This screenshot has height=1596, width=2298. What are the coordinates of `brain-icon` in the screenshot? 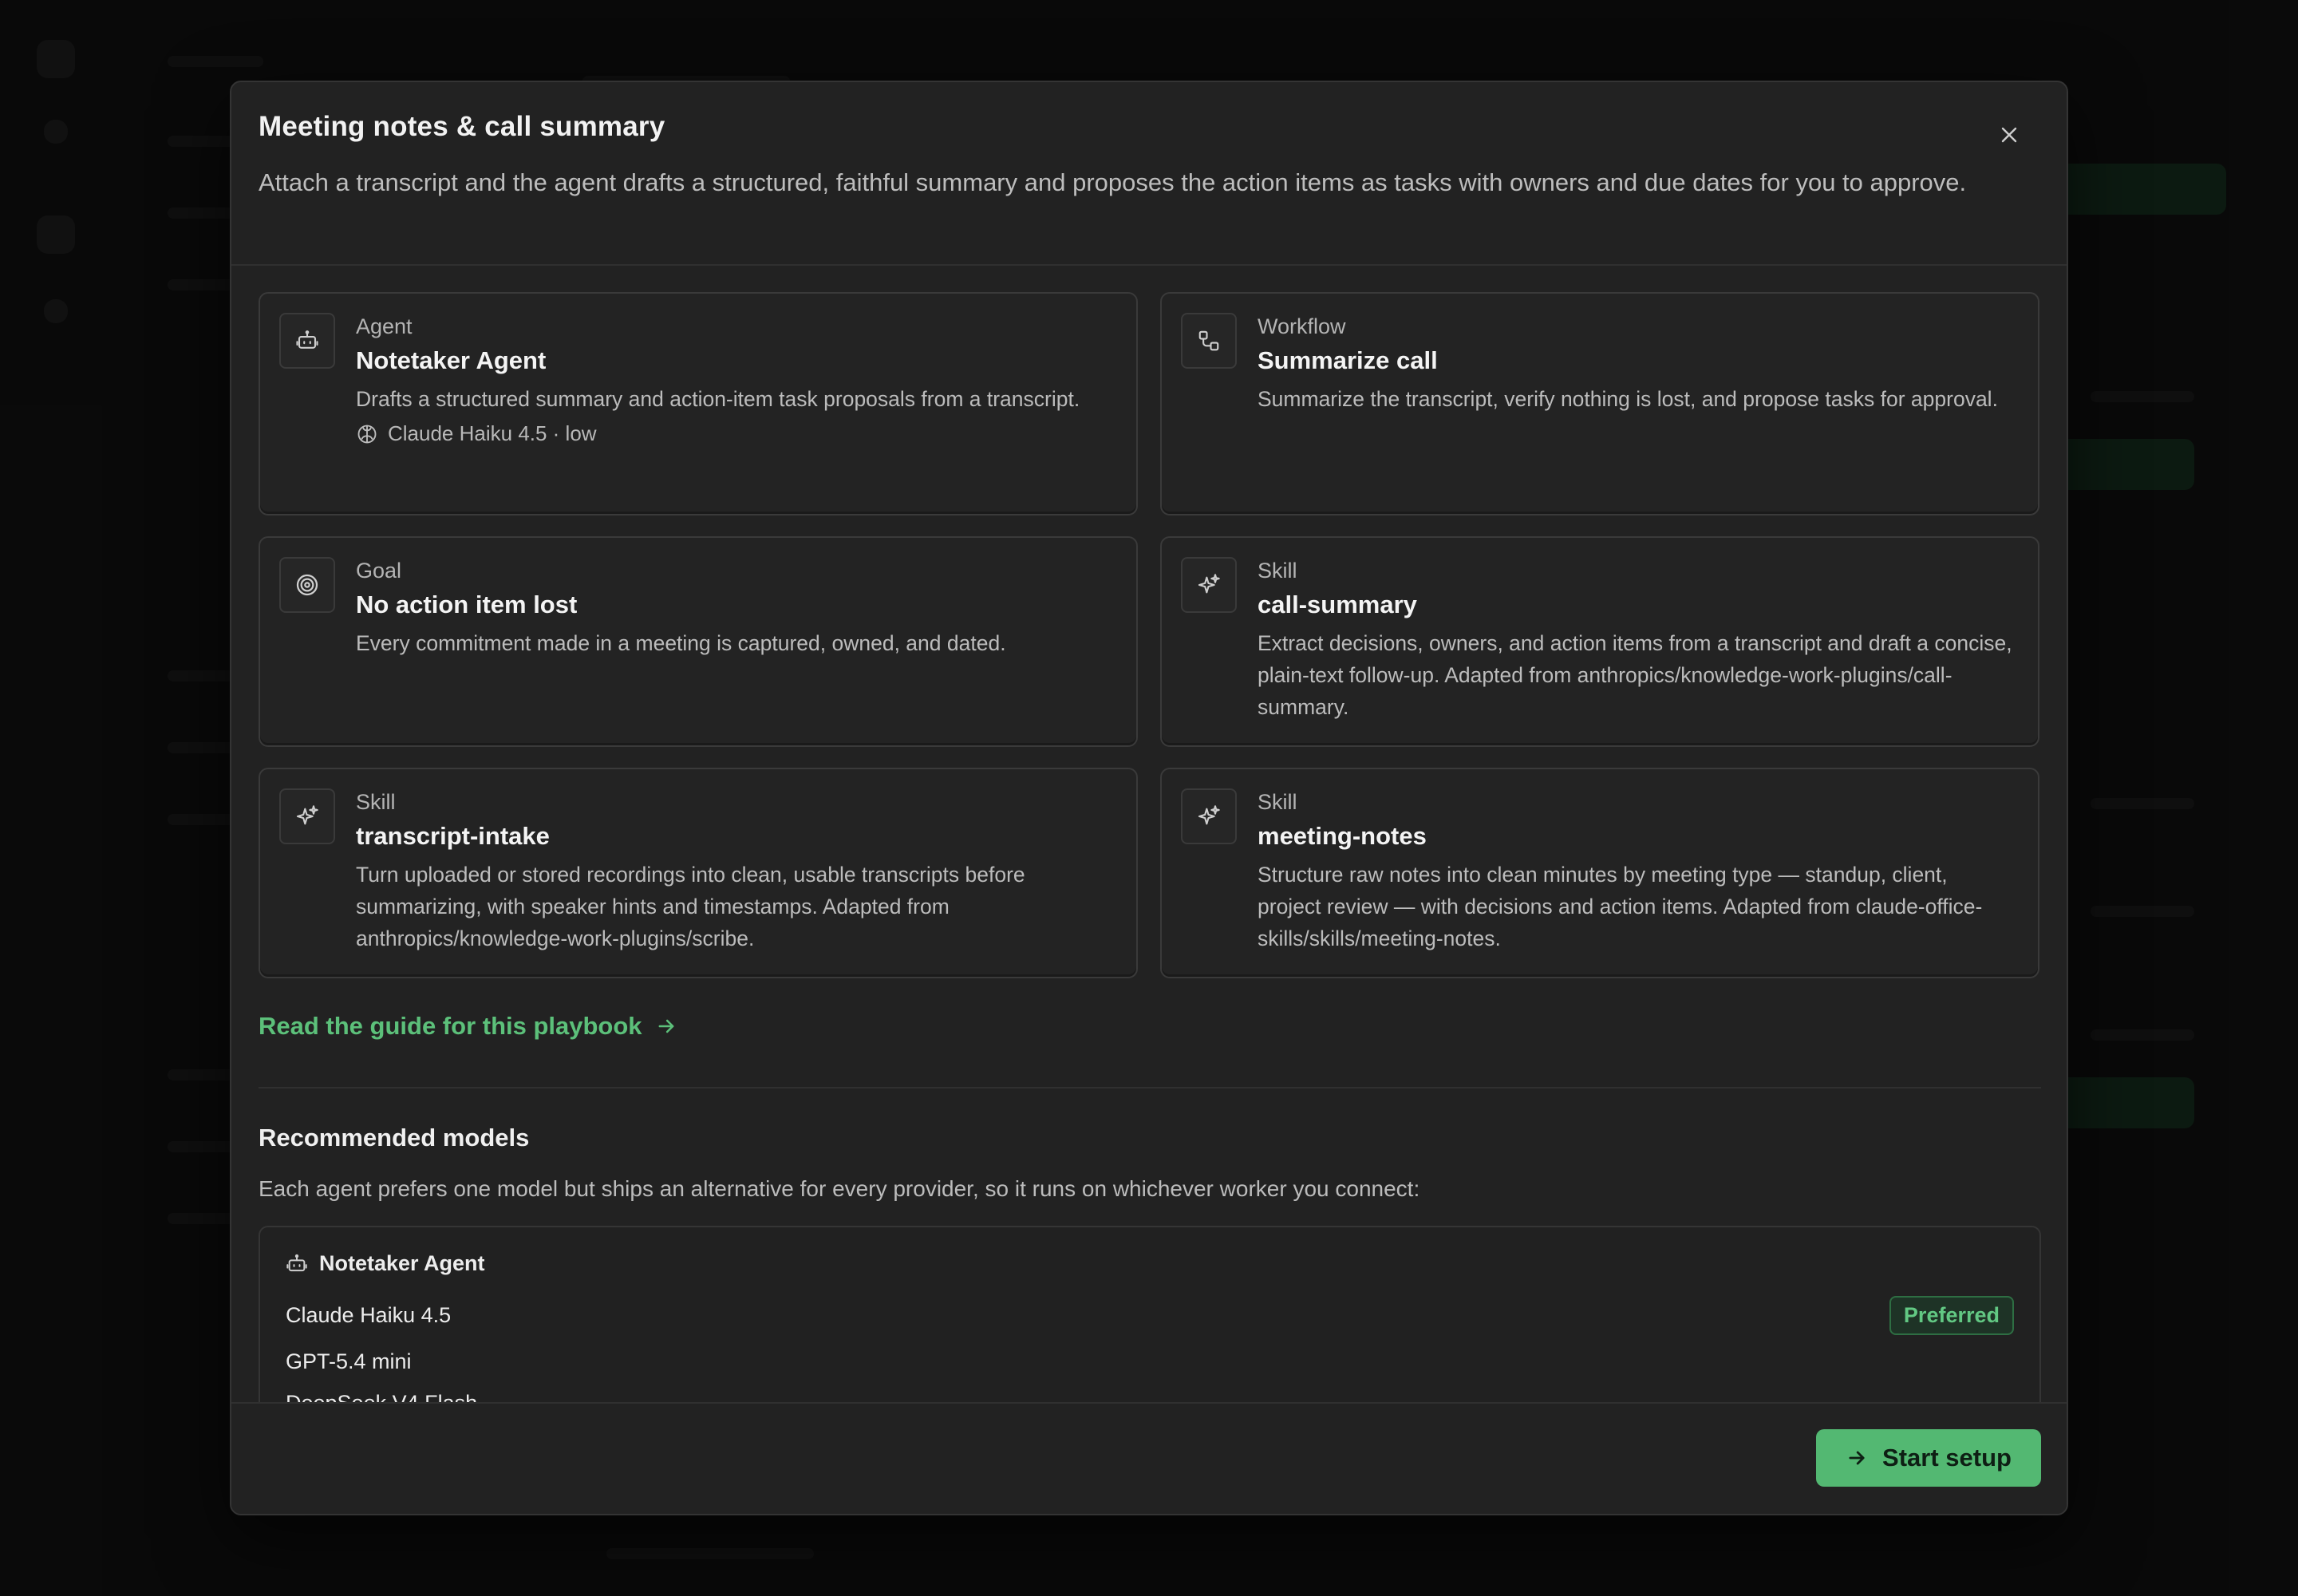 It's located at (367, 434).